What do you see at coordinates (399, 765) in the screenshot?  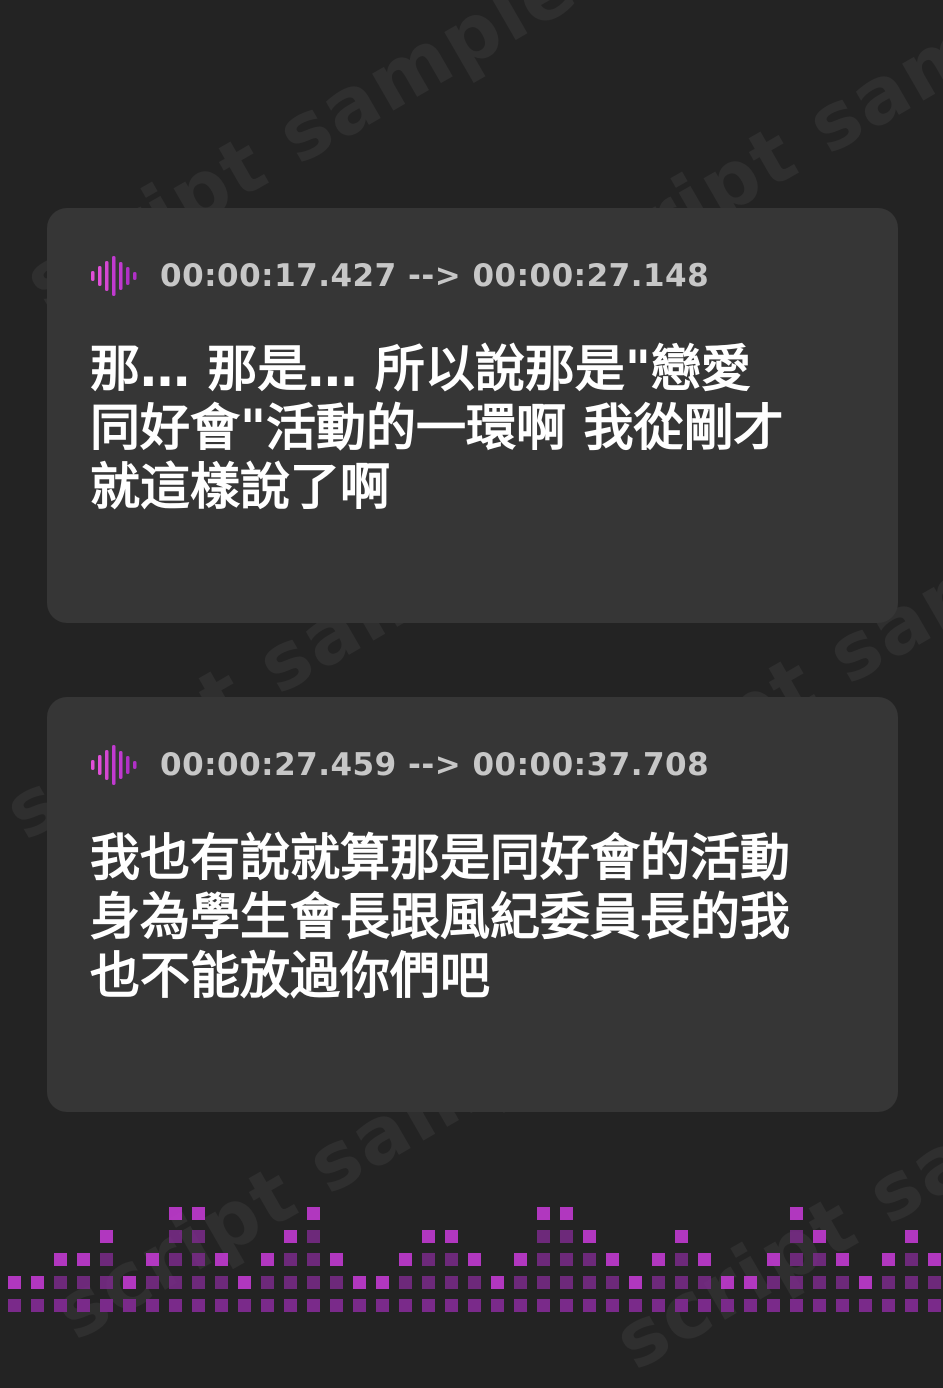 I see `cue-header: 00:00:27.459 --> 00:00:37.708` at bounding box center [399, 765].